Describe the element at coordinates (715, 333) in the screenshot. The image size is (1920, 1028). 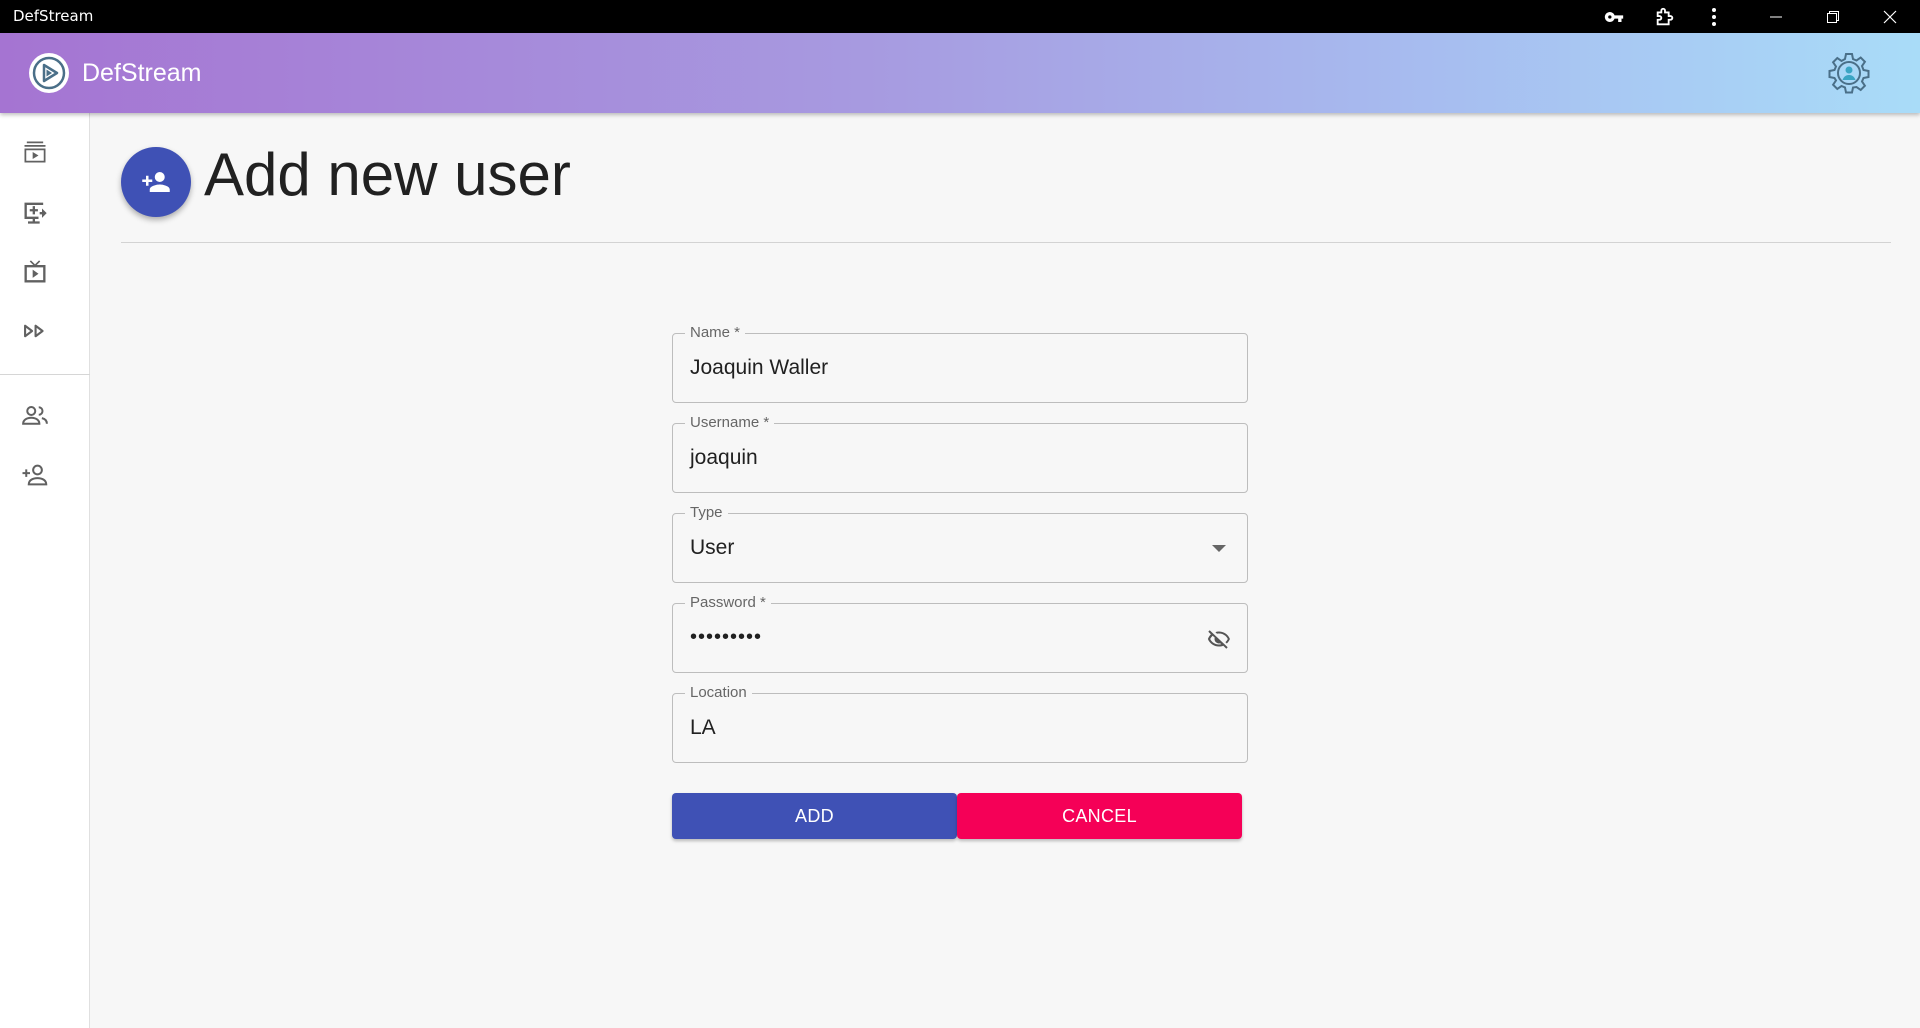
I see `name-label: Name *` at that location.